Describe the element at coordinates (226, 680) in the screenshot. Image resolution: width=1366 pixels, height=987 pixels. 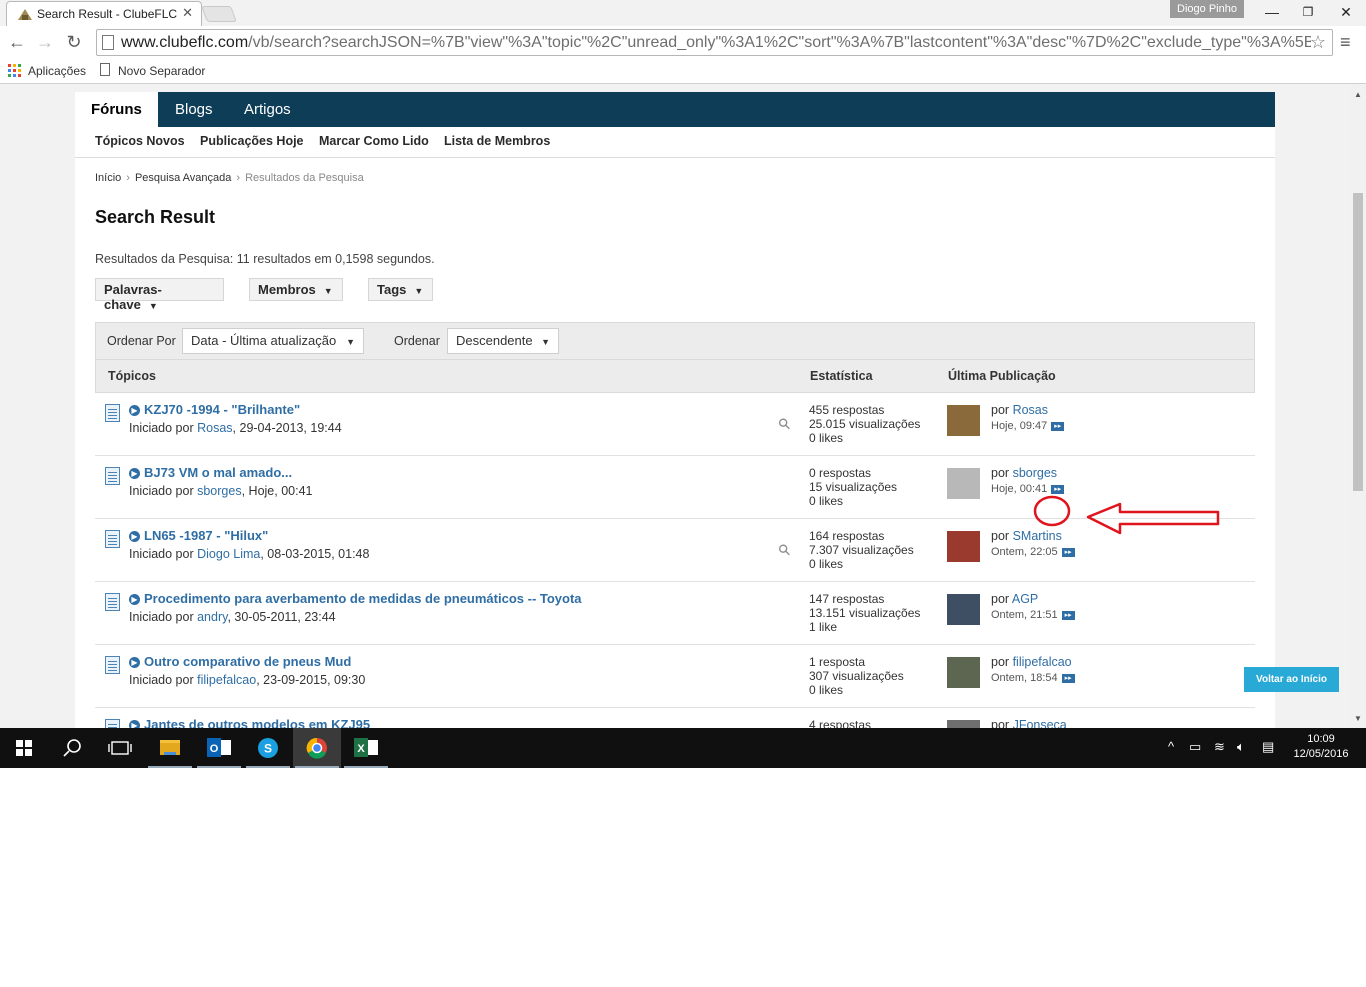
I see `topic-author-link: filipefalcao` at that location.